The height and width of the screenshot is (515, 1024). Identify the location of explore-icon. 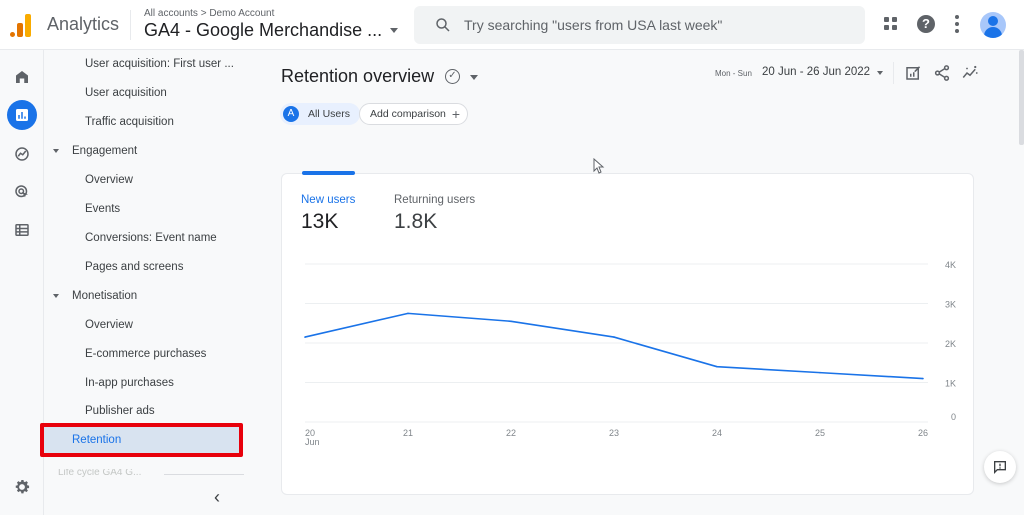
(22, 154).